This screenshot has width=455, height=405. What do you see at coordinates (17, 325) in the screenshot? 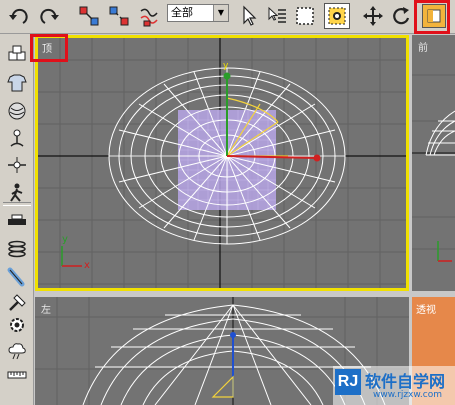
I see `gear-icon` at bounding box center [17, 325].